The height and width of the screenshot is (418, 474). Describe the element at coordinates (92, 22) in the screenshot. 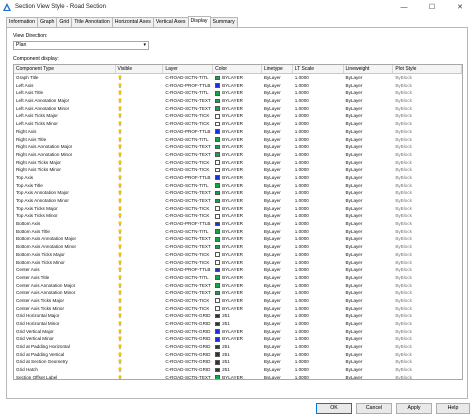

I see `tab-title-annotation: Title Annotation` at that location.